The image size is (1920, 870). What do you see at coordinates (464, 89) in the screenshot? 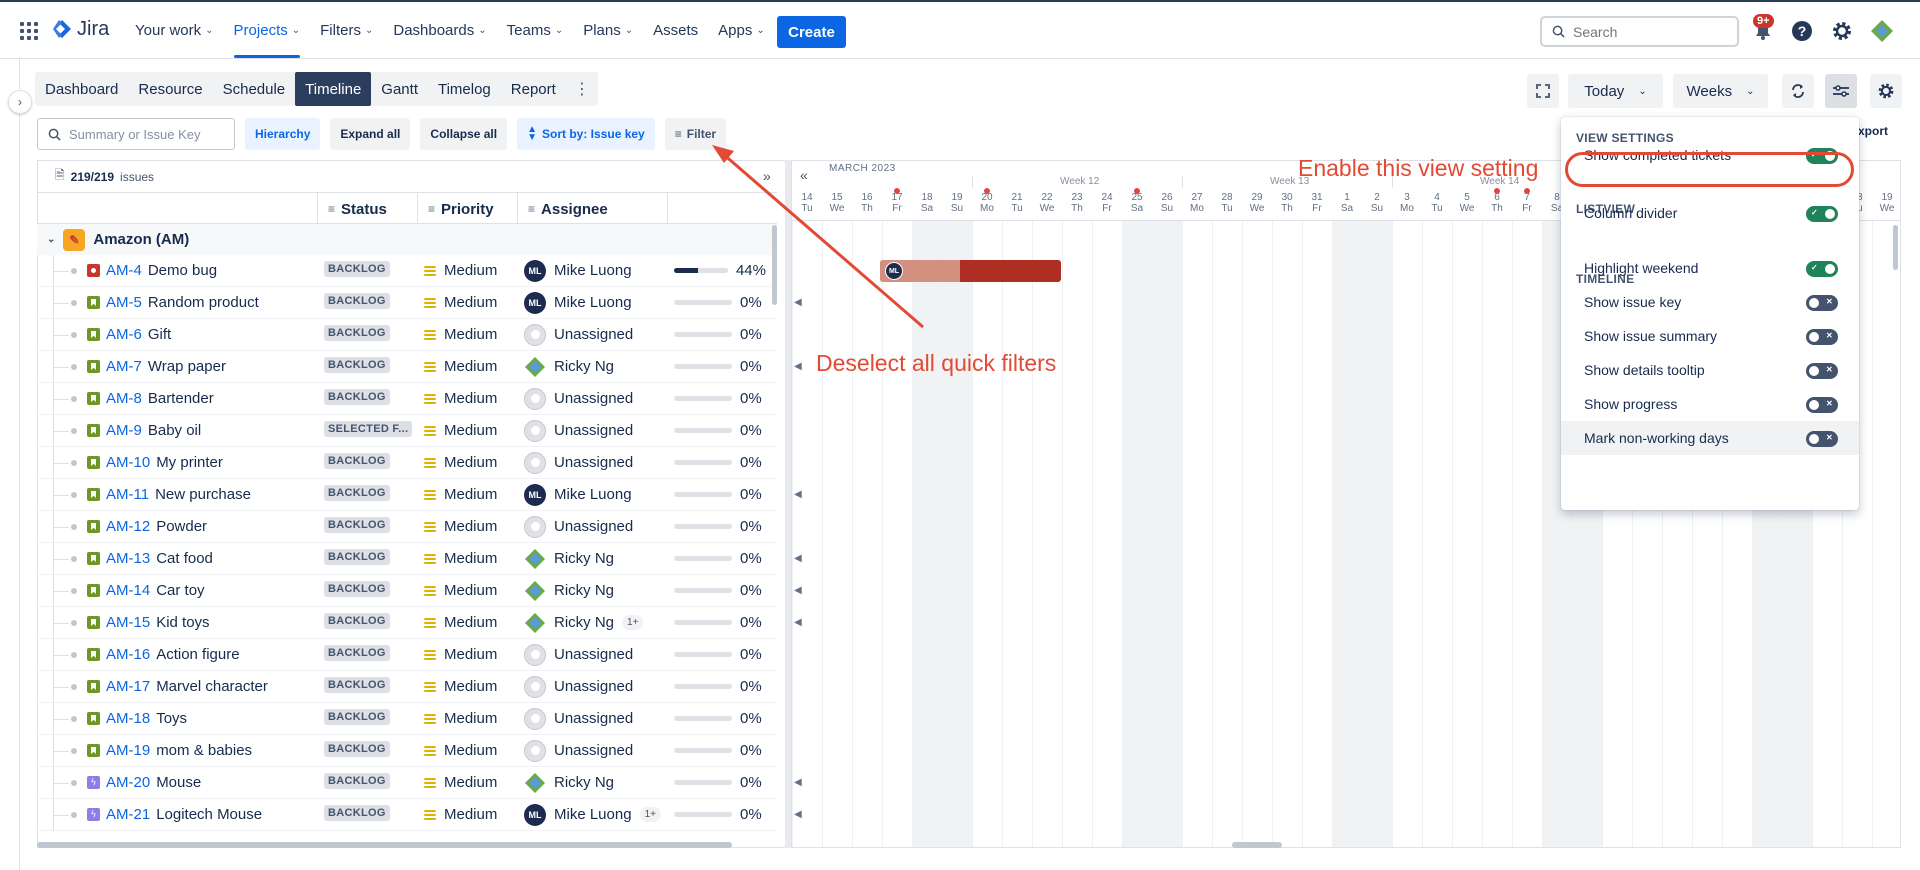
I see `tab-timelog: Timelog` at bounding box center [464, 89].